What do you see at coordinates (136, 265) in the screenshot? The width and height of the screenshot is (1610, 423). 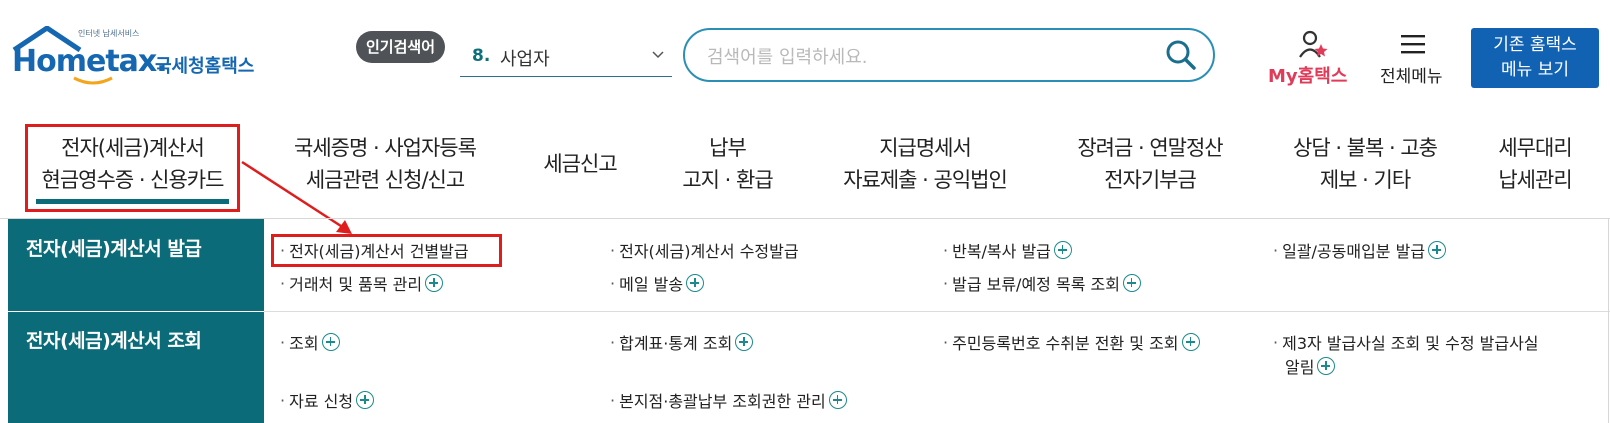 I see `submenu-section-issue: 전자(세금)계산서 발급` at bounding box center [136, 265].